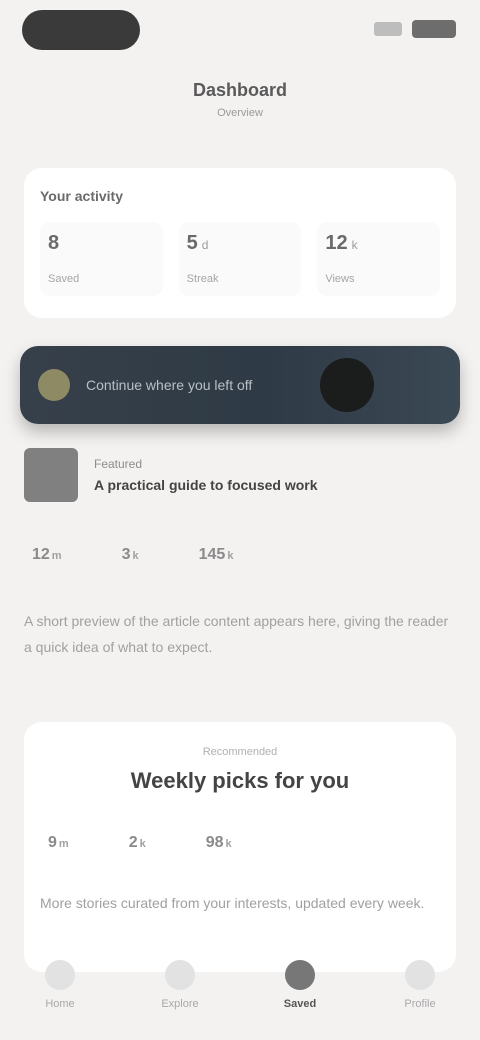 The width and height of the screenshot is (480, 1040). What do you see at coordinates (379, 259) in the screenshot?
I see `stat-views: 12 k Views` at bounding box center [379, 259].